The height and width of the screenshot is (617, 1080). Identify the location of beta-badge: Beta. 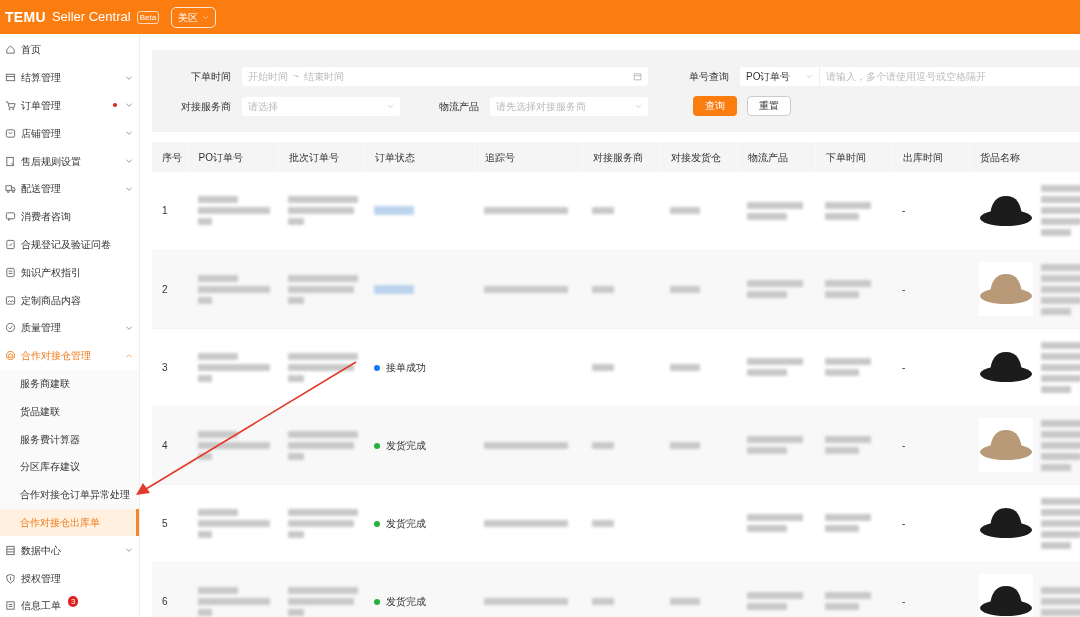
(148, 17).